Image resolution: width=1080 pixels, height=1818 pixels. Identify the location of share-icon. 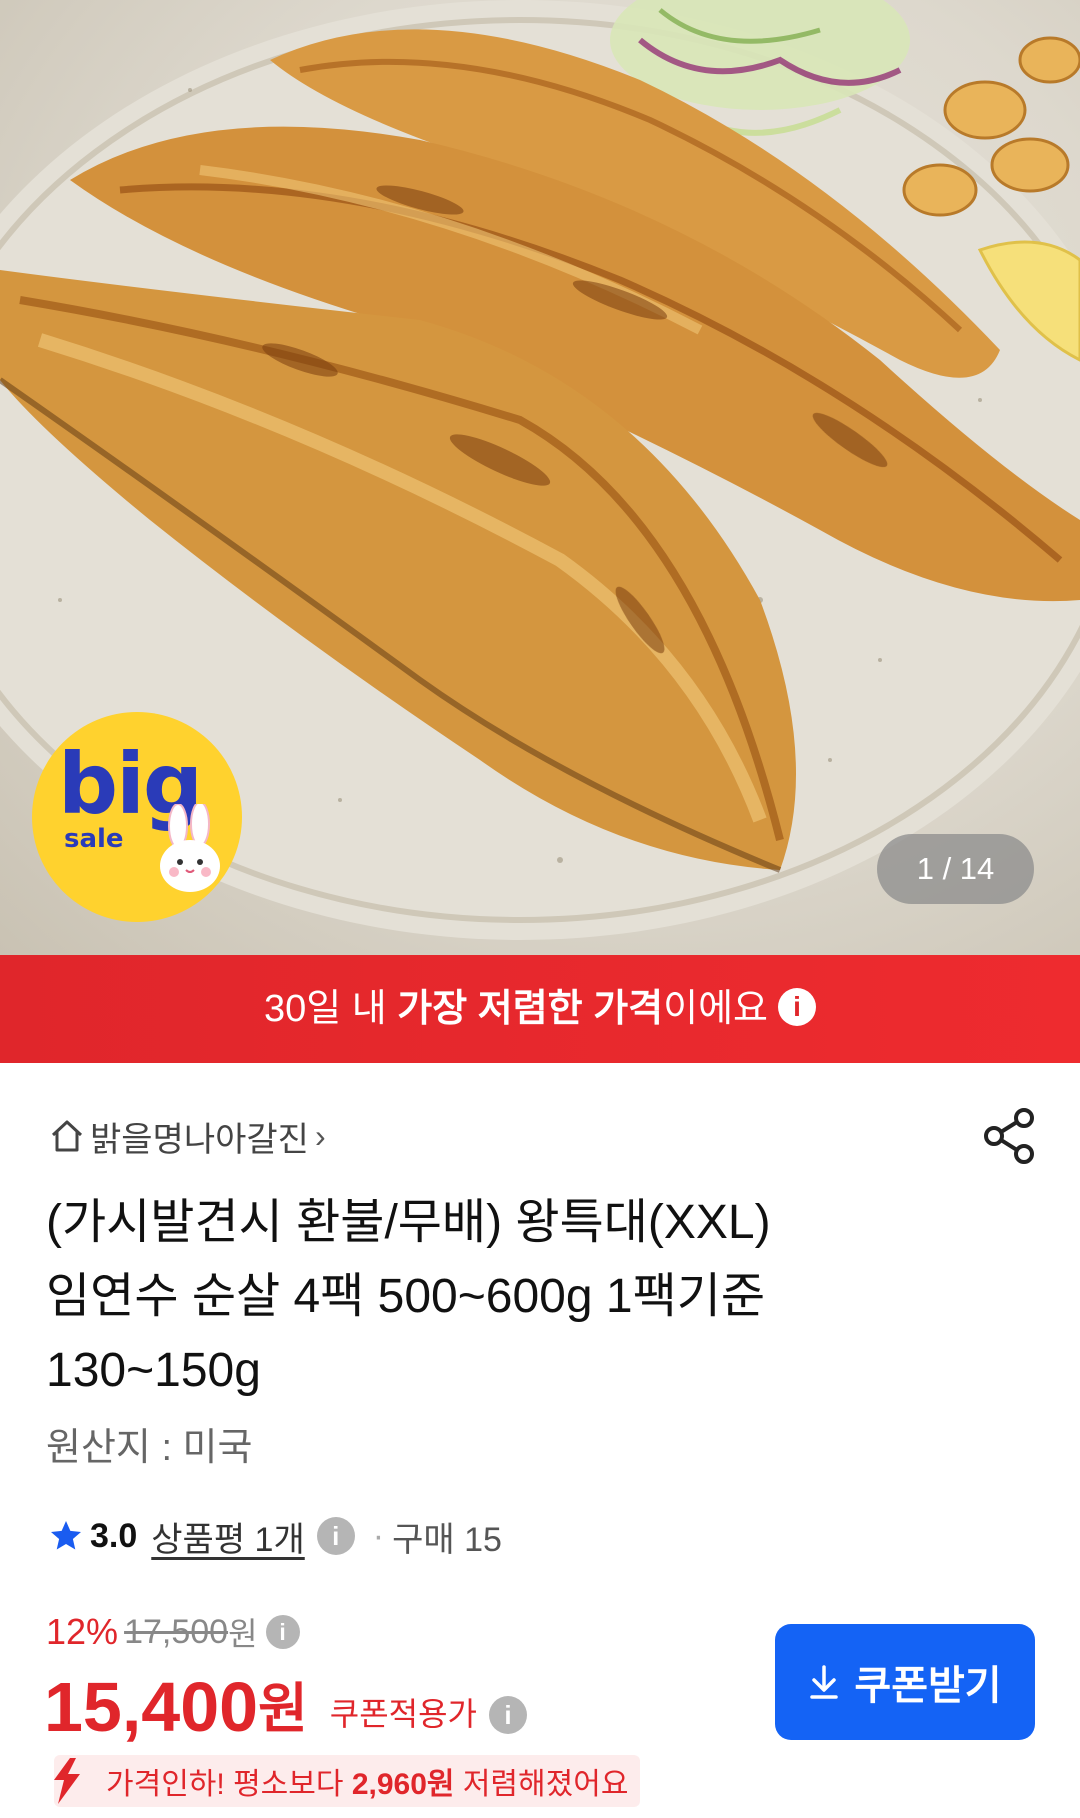
(1010, 1136).